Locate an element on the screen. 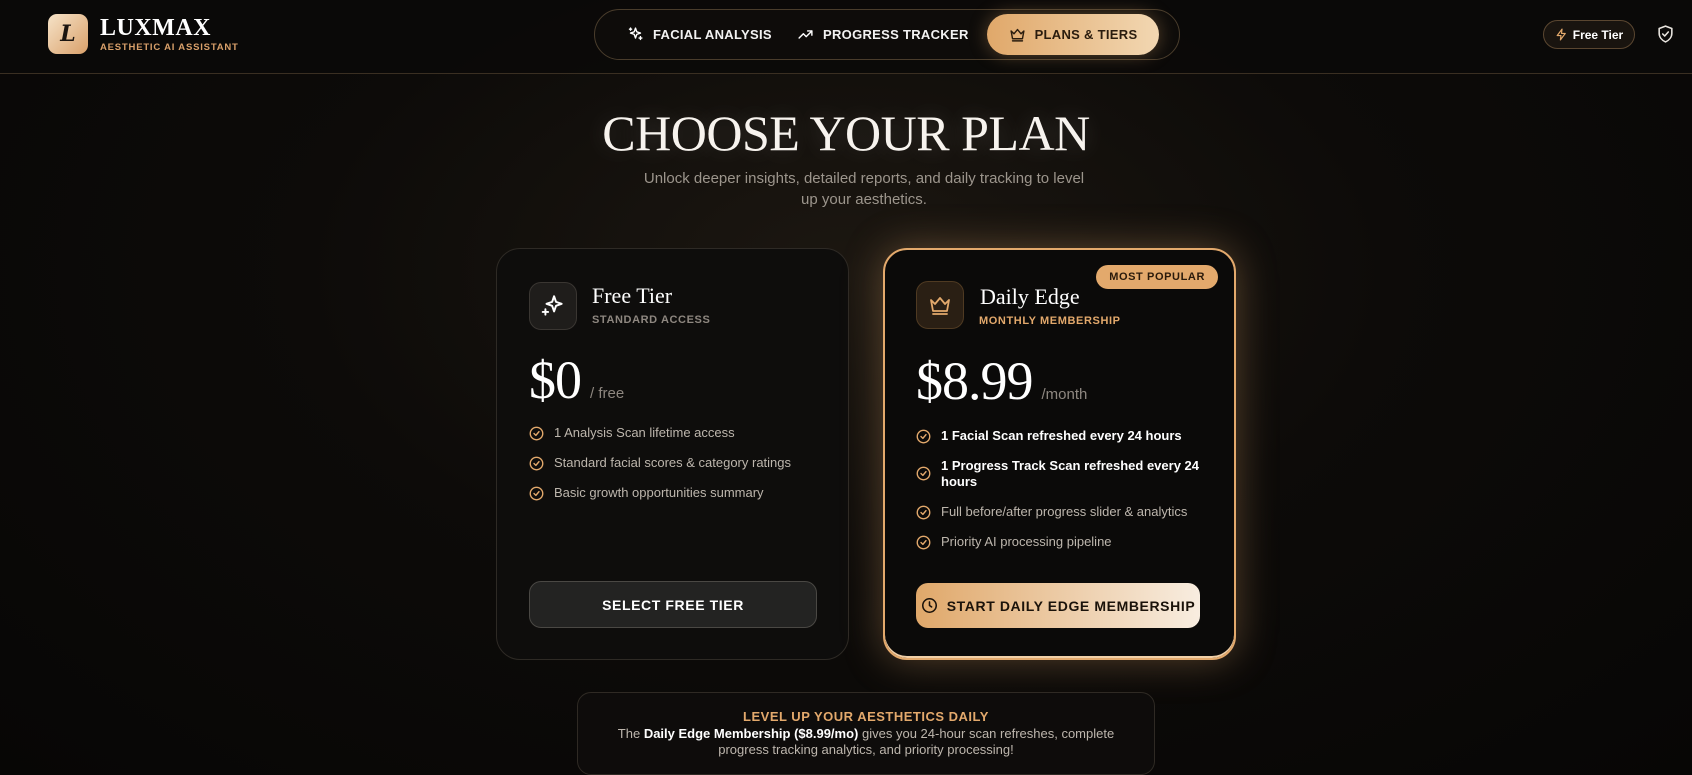 This screenshot has width=1692, height=775. brand-name: LUXMAX is located at coordinates (155, 27).